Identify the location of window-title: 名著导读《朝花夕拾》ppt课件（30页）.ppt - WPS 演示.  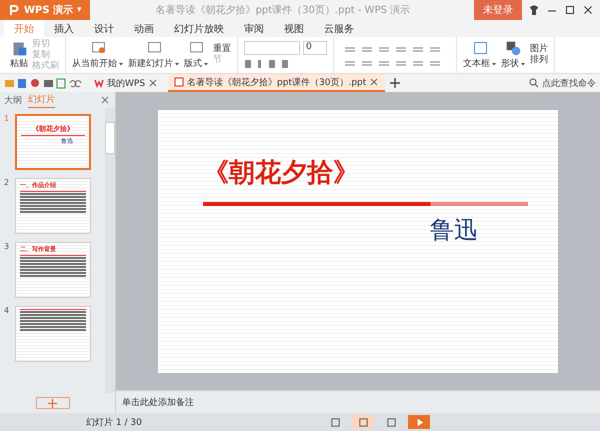
(283, 10).